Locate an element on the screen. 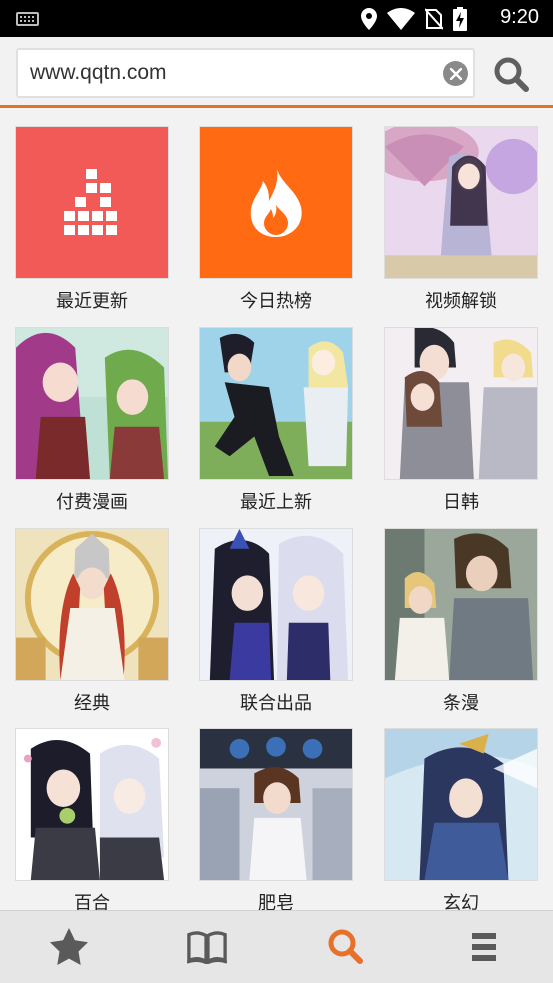 The width and height of the screenshot is (553, 983). category-classic: 经典 is located at coordinates (92, 621).